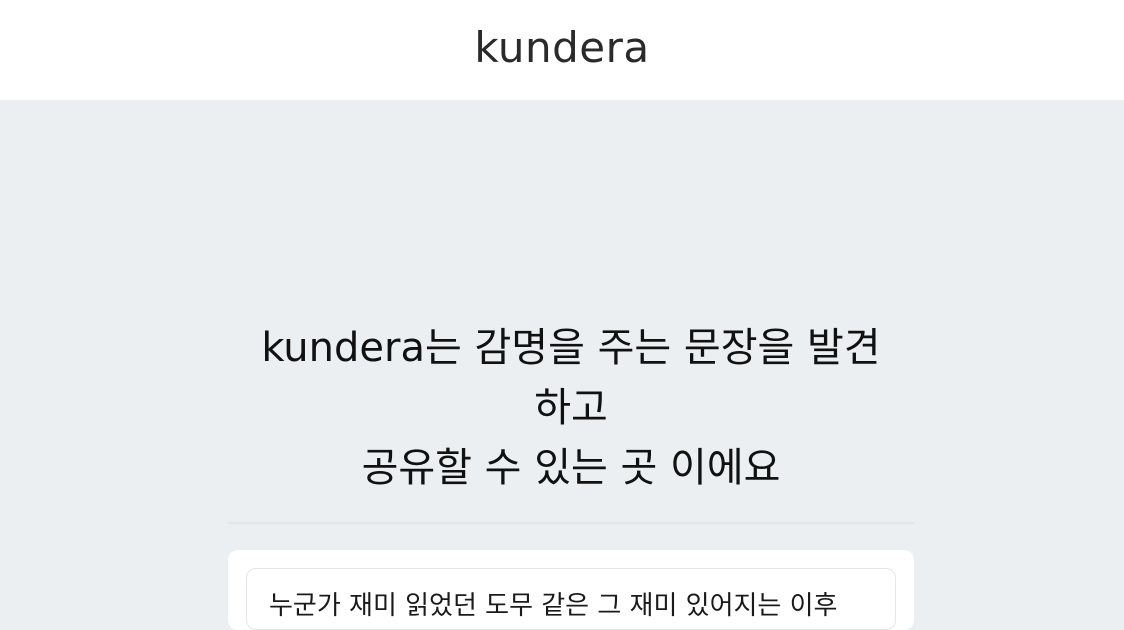 The width and height of the screenshot is (1124, 630). I want to click on hero-line-2: 하고, so click(571, 408).